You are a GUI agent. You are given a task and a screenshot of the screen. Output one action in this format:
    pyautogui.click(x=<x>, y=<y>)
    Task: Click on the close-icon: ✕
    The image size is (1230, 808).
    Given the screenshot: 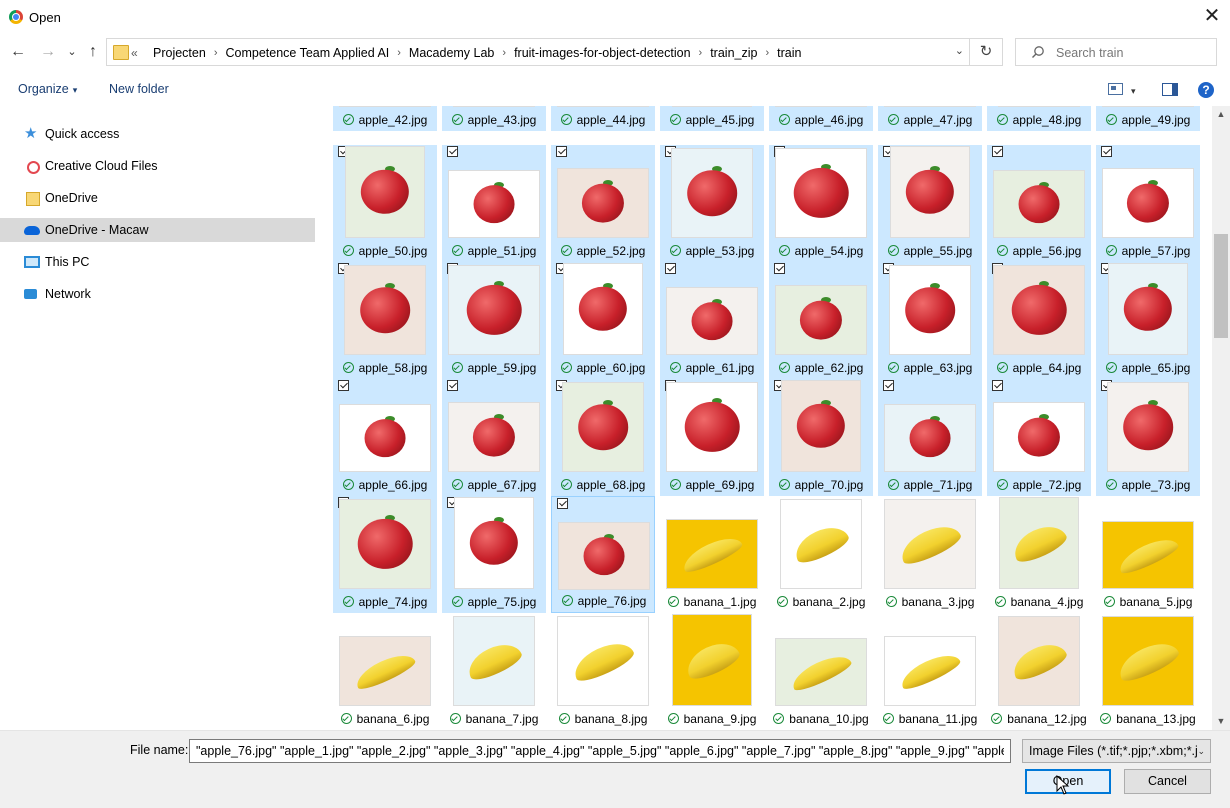 What is the action you would take?
    pyautogui.click(x=1212, y=17)
    